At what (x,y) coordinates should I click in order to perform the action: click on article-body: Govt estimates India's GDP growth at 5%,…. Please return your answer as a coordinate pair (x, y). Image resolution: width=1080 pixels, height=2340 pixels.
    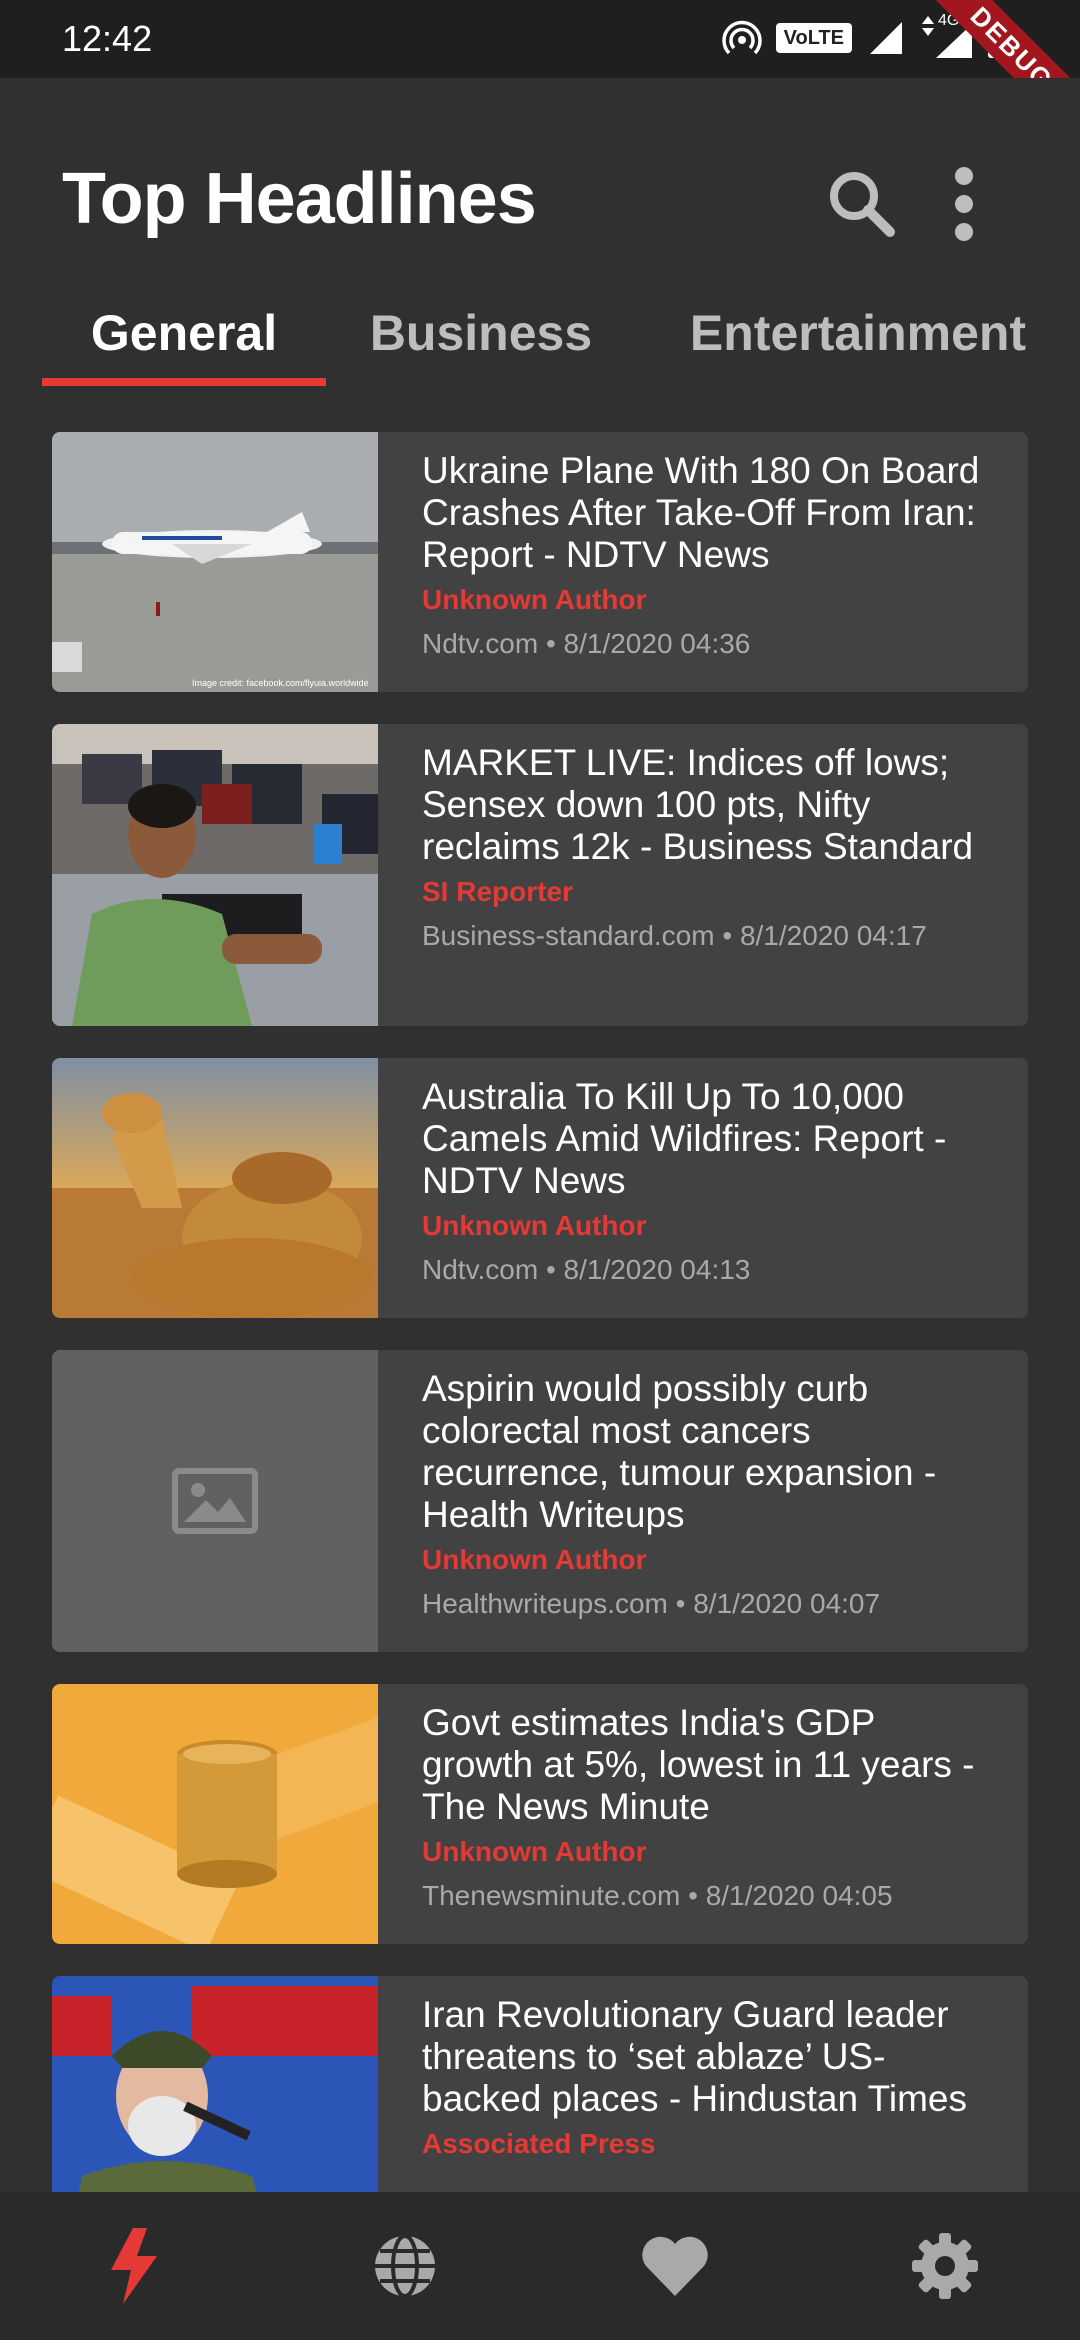
    Looking at the image, I should click on (703, 1814).